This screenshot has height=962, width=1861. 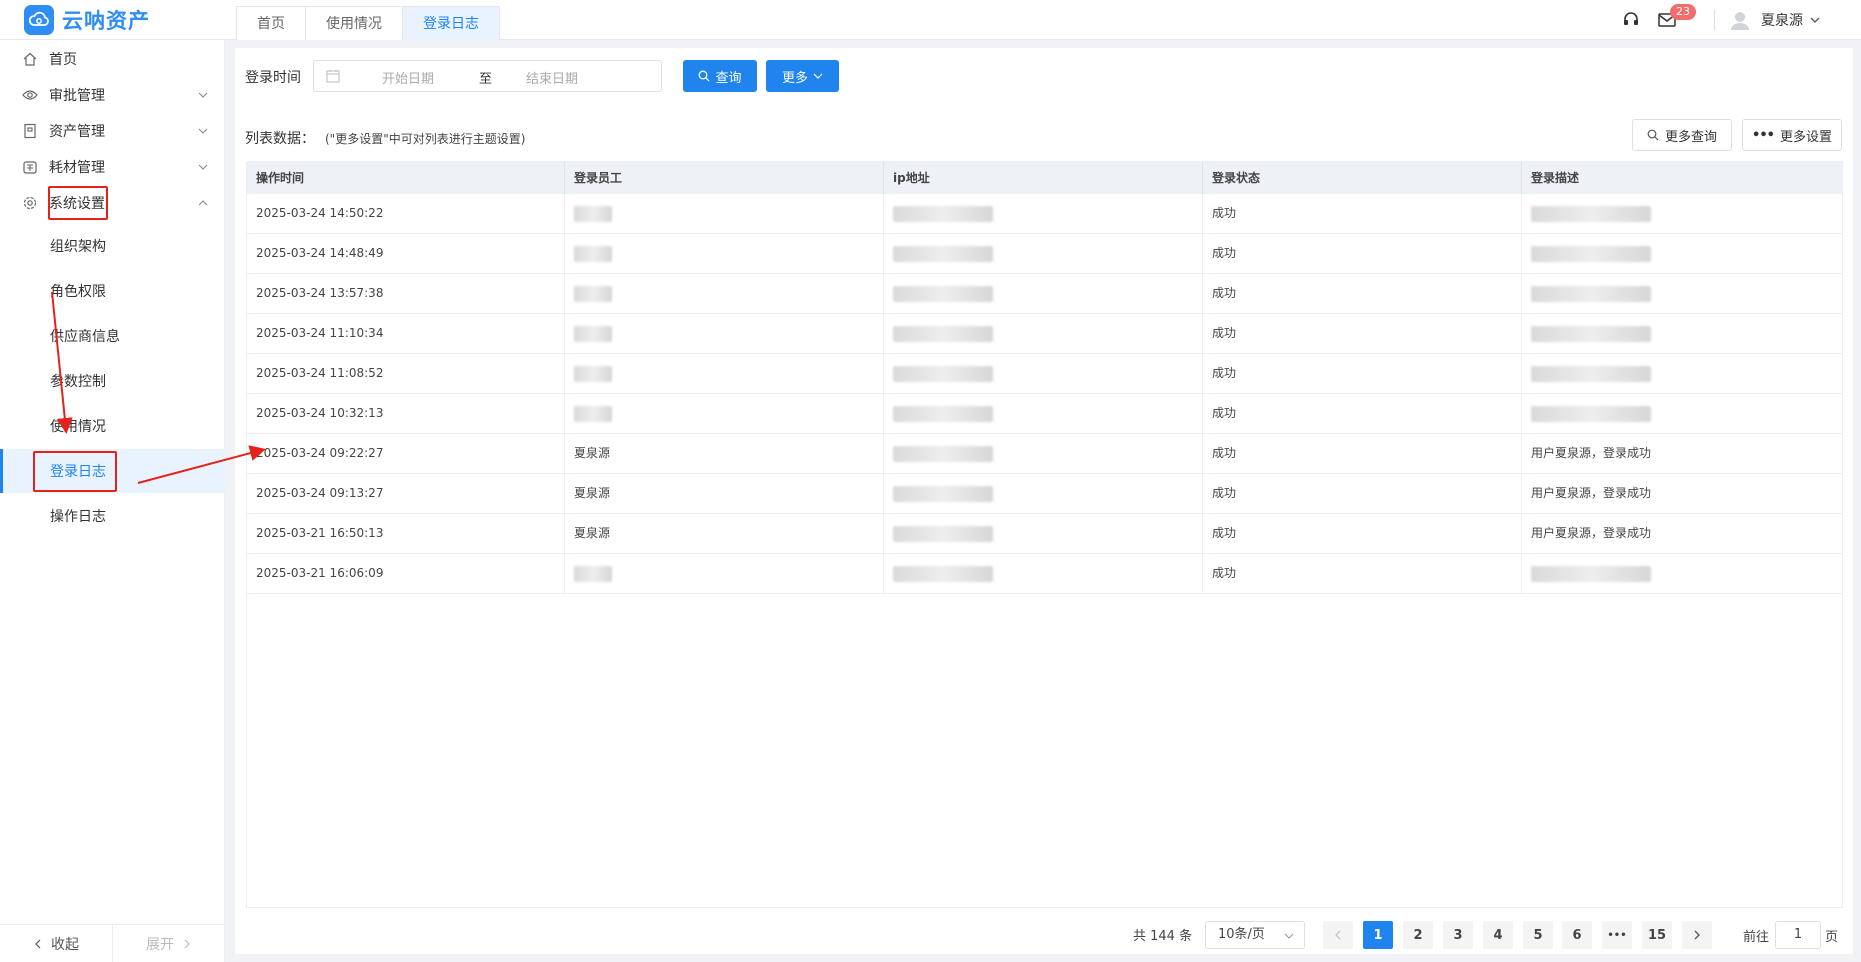 What do you see at coordinates (1255, 935) in the screenshot?
I see `page-size-select: 10条/页` at bounding box center [1255, 935].